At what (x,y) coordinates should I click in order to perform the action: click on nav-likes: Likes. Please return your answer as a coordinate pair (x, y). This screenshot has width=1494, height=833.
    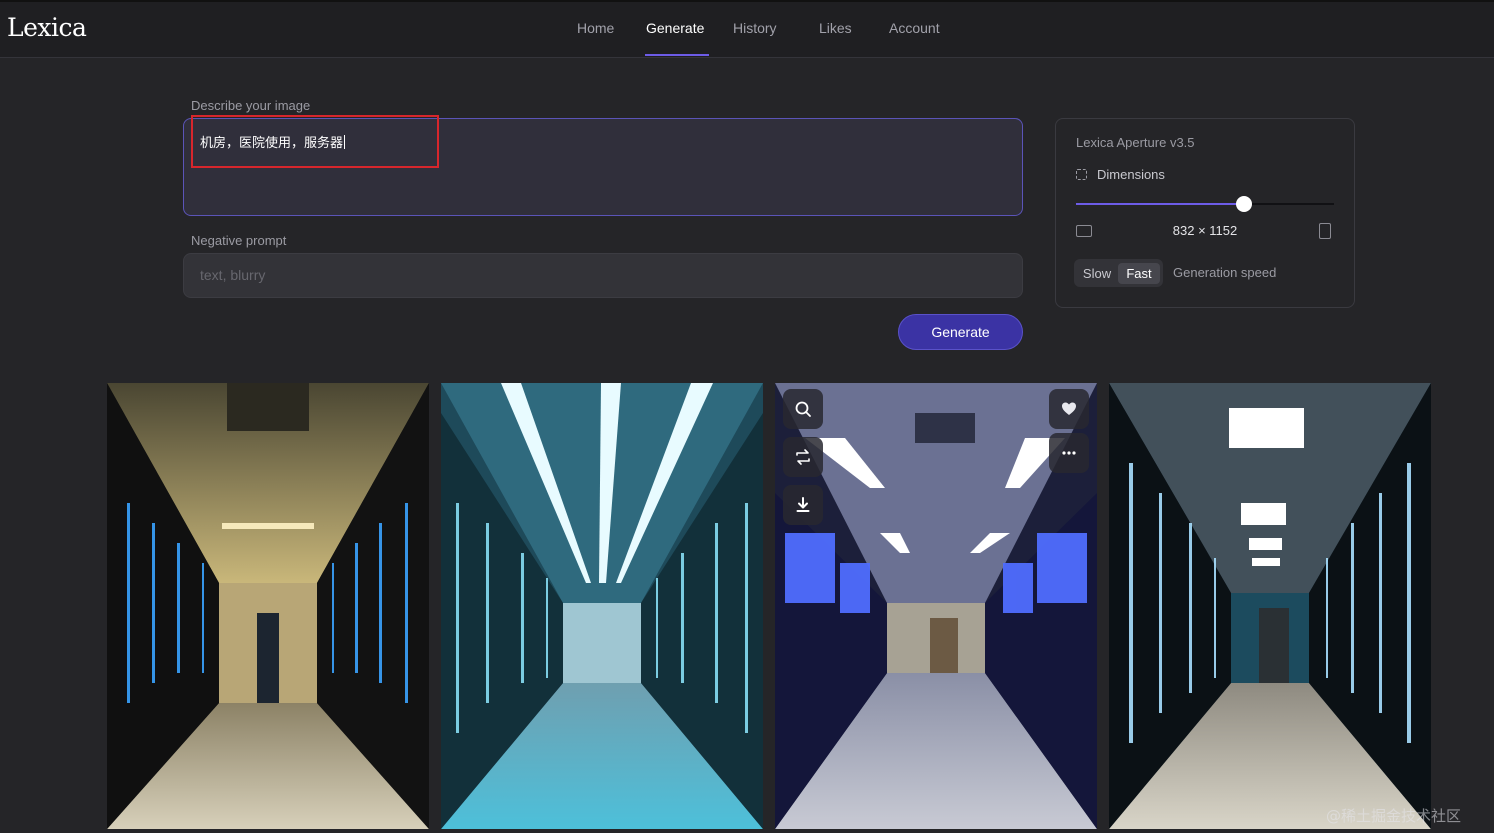
    Looking at the image, I should click on (835, 28).